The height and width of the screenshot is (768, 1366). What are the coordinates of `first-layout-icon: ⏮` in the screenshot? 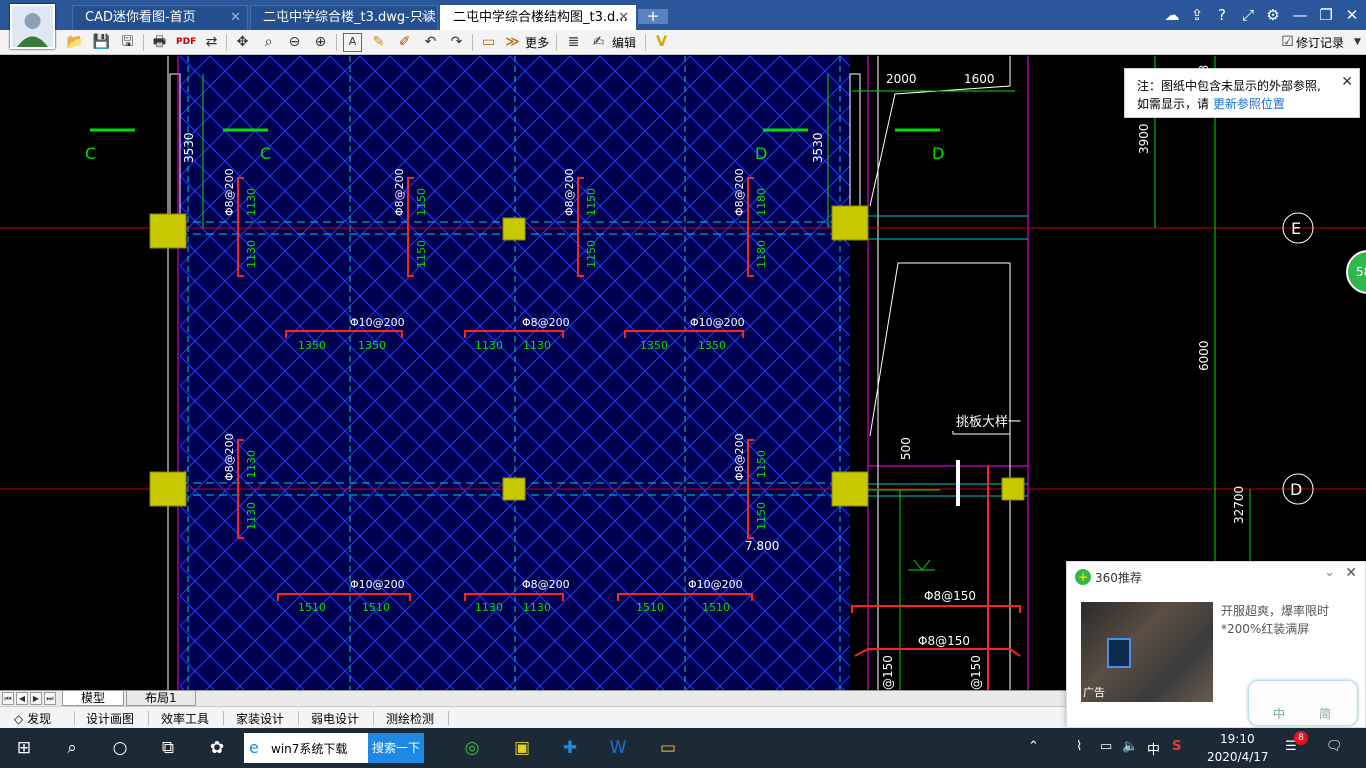 It's located at (8, 698).